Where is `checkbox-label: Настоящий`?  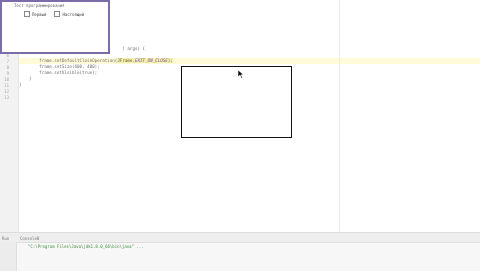
checkbox-label: Настоящий is located at coordinates (73, 14).